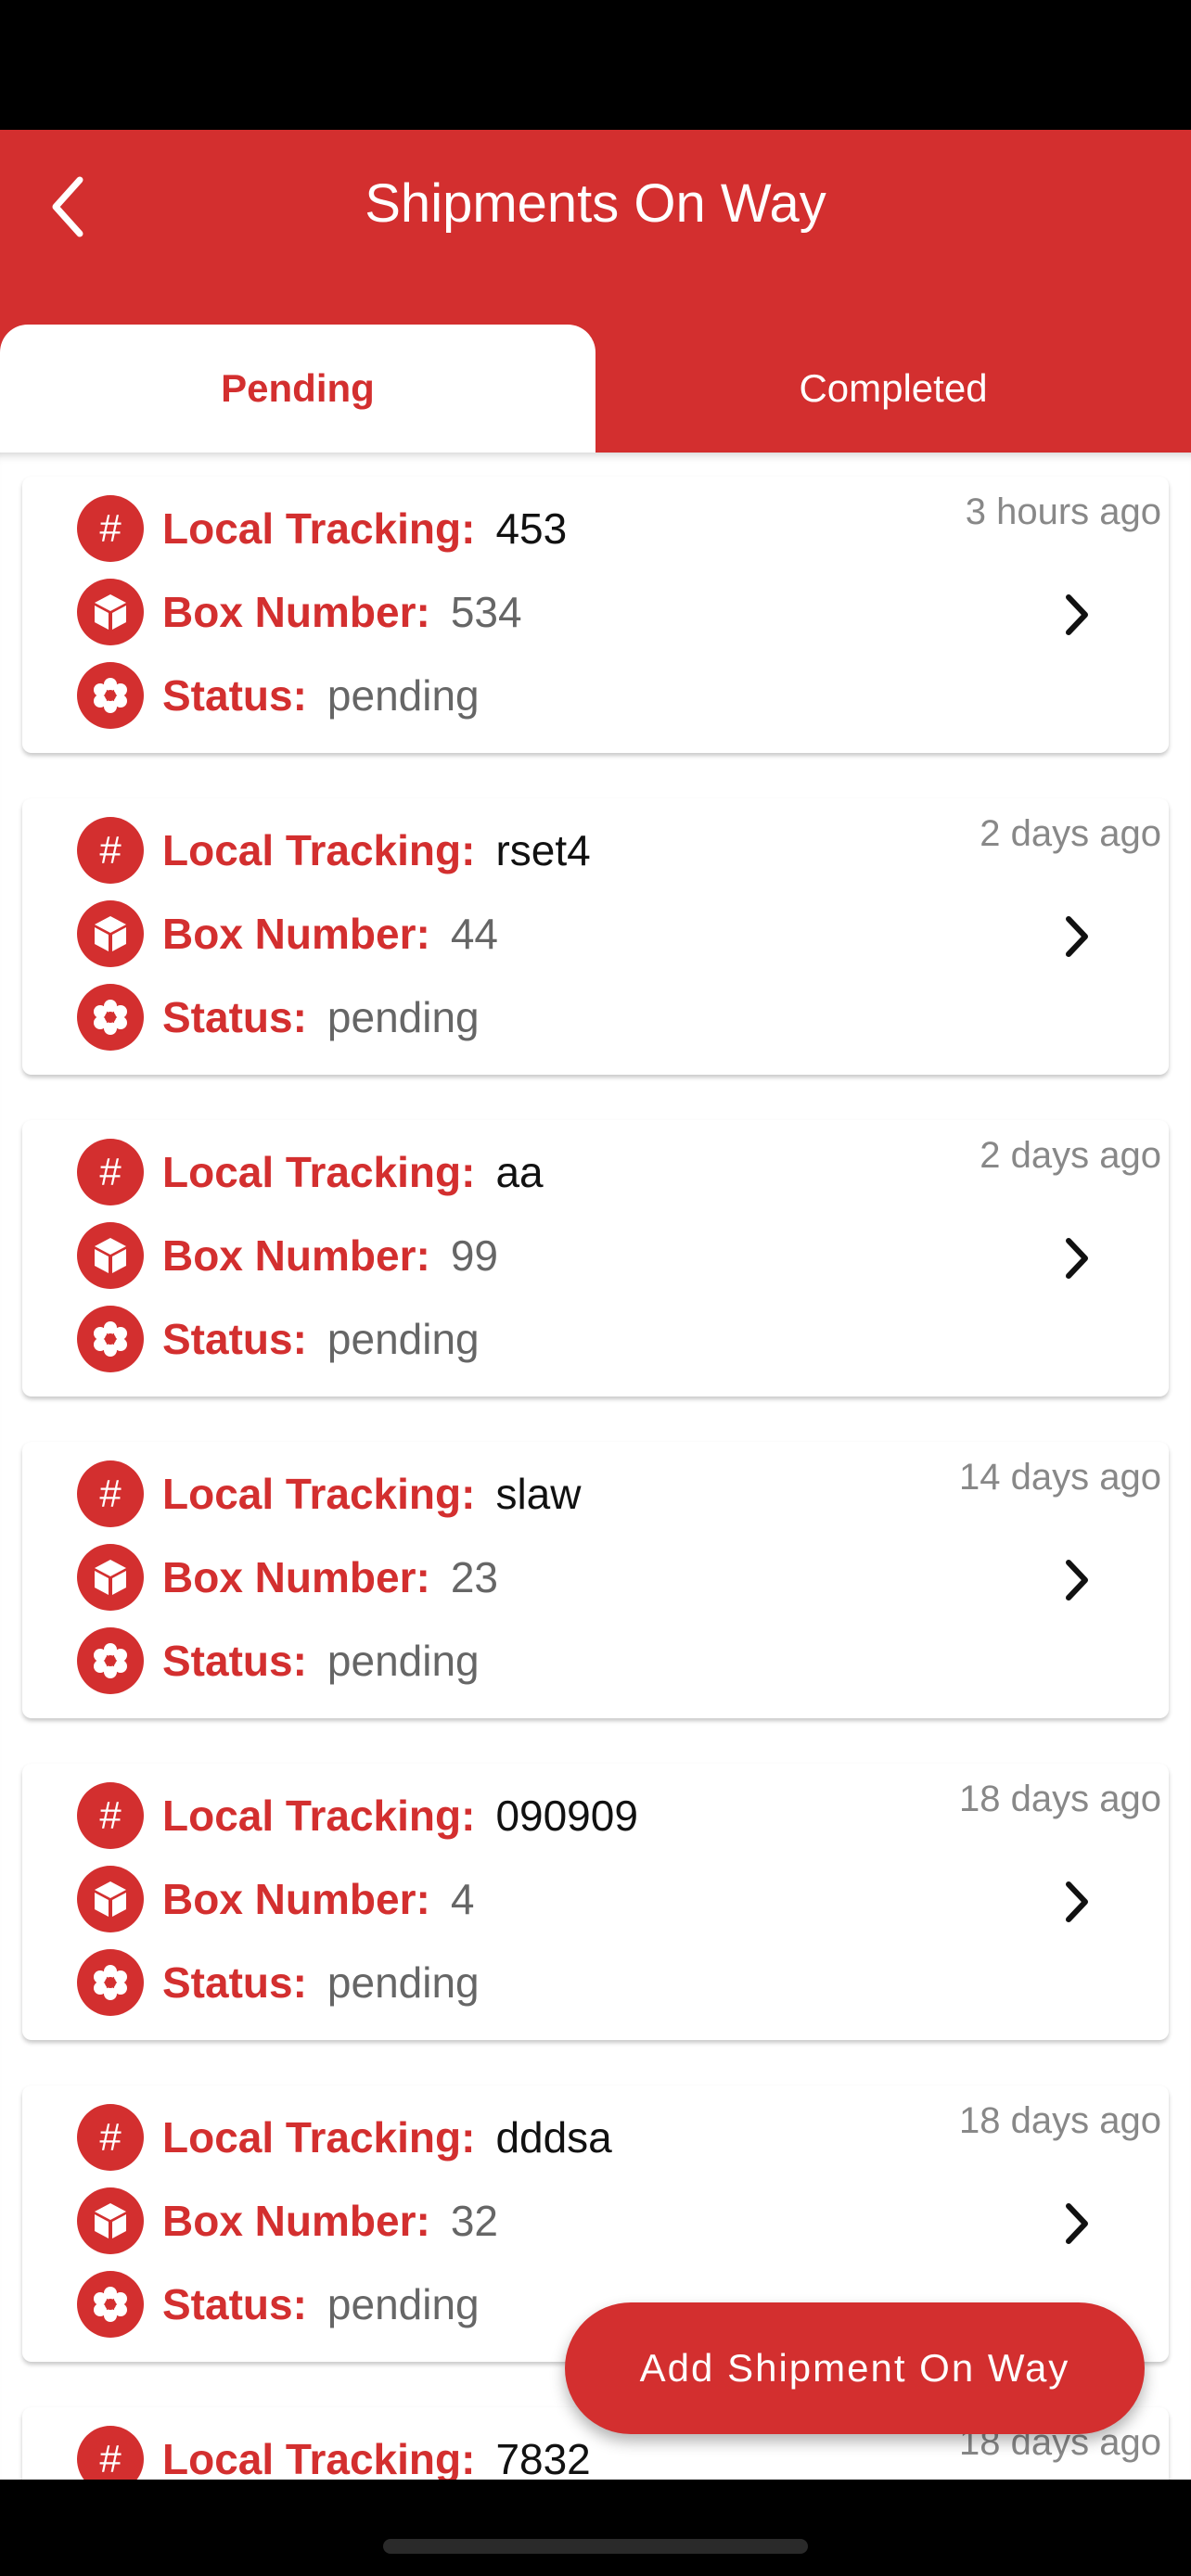  What do you see at coordinates (474, 1577) in the screenshot?
I see `box-number-value: 23` at bounding box center [474, 1577].